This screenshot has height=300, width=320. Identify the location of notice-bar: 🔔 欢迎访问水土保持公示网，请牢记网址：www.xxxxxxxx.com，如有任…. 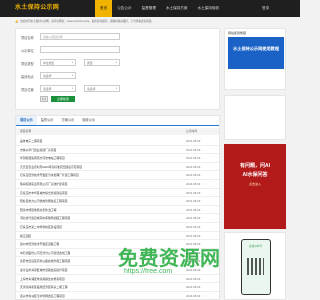
(150, 22).